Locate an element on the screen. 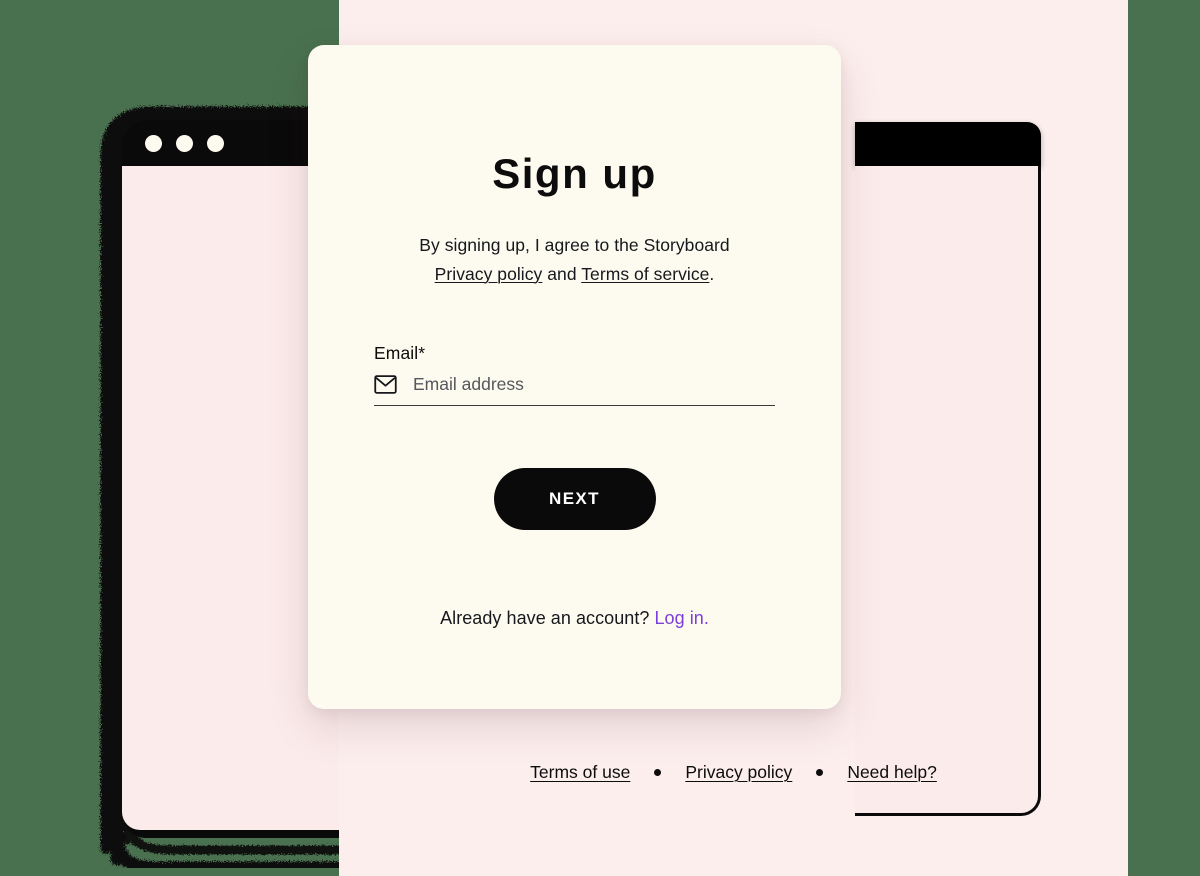  front-window-viewport is located at coordinates (948, 491).